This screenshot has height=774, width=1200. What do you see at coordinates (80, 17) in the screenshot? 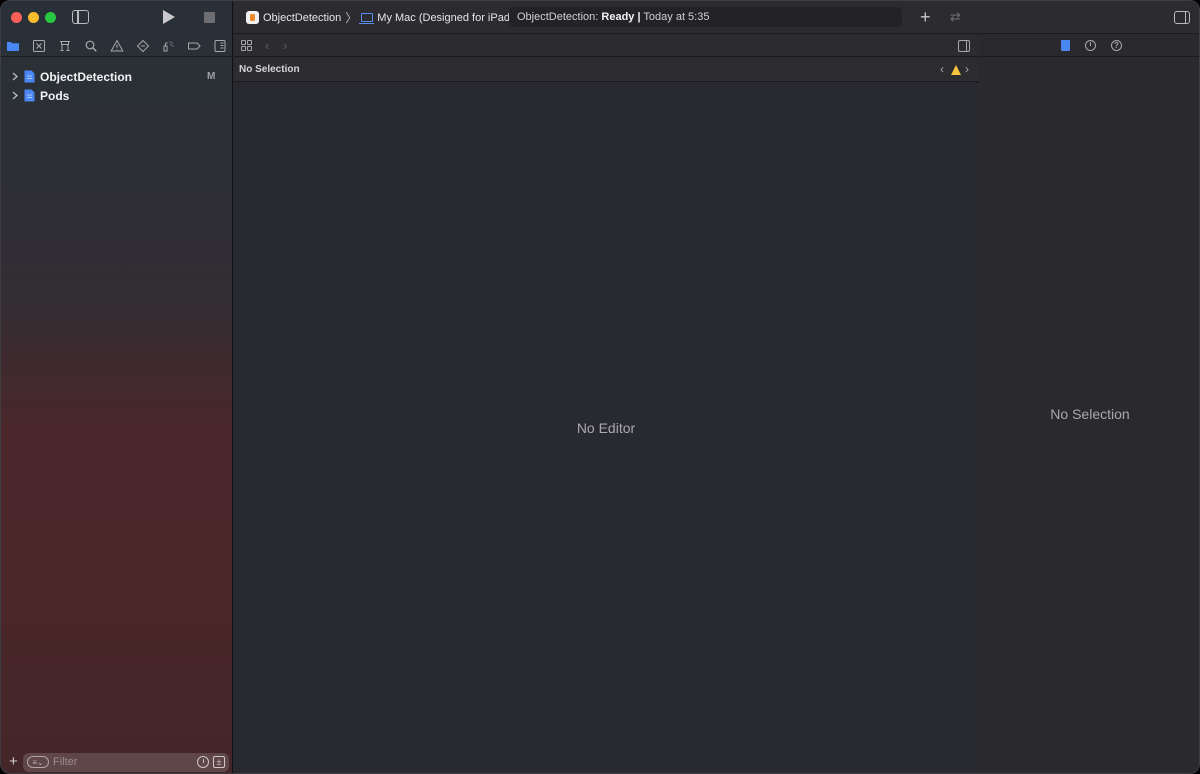
I see `toggle-navigator-icon` at bounding box center [80, 17].